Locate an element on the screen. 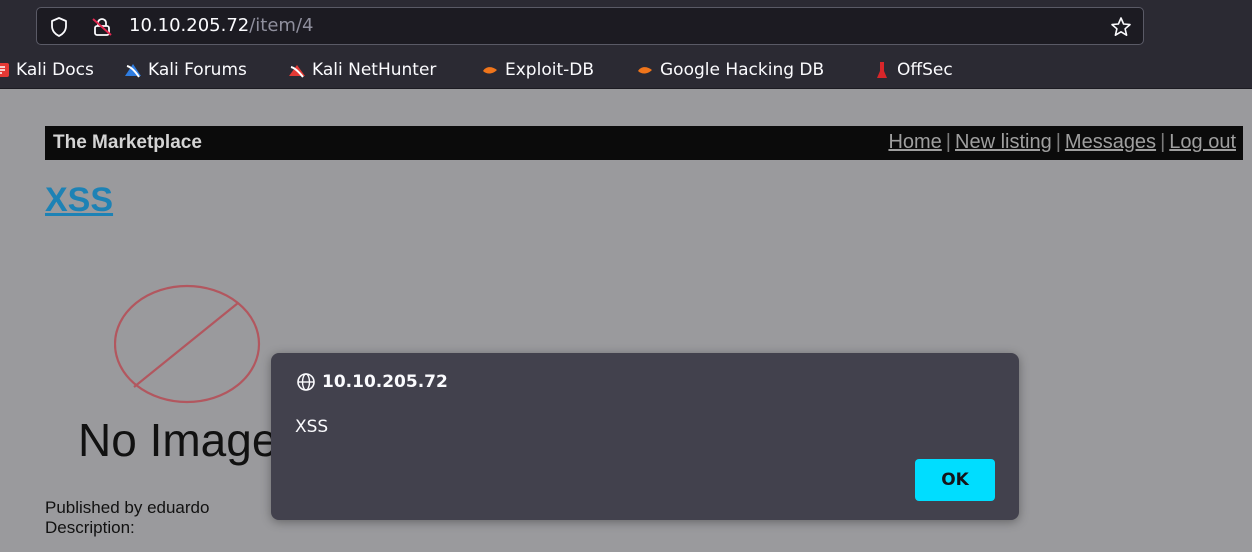  kali-nethunter-icon is located at coordinates (297, 71).